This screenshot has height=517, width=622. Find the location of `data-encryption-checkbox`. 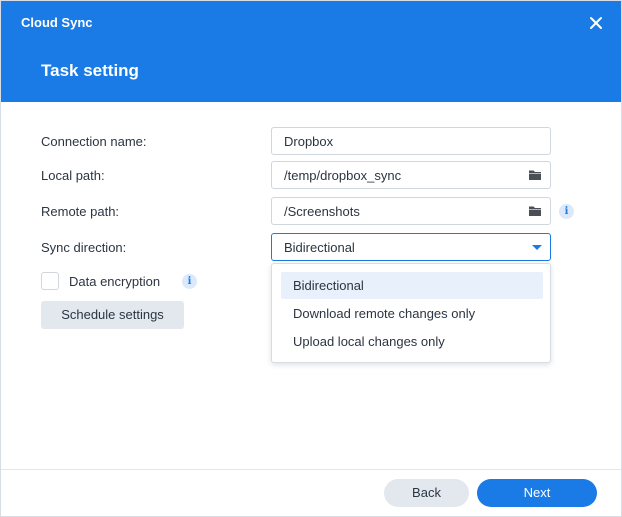

data-encryption-checkbox is located at coordinates (50, 281).